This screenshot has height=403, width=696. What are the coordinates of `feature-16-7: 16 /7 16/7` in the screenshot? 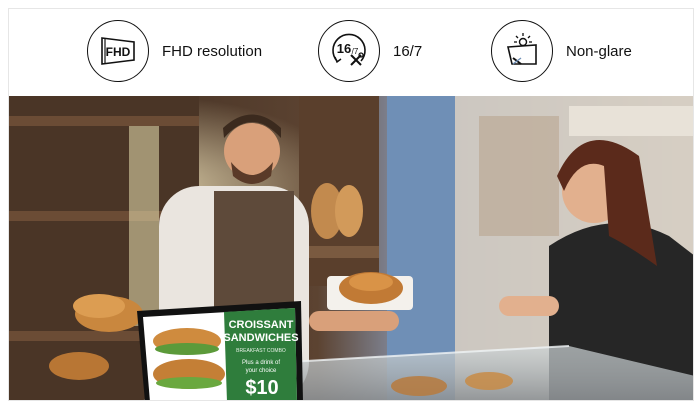 It's located at (370, 51).